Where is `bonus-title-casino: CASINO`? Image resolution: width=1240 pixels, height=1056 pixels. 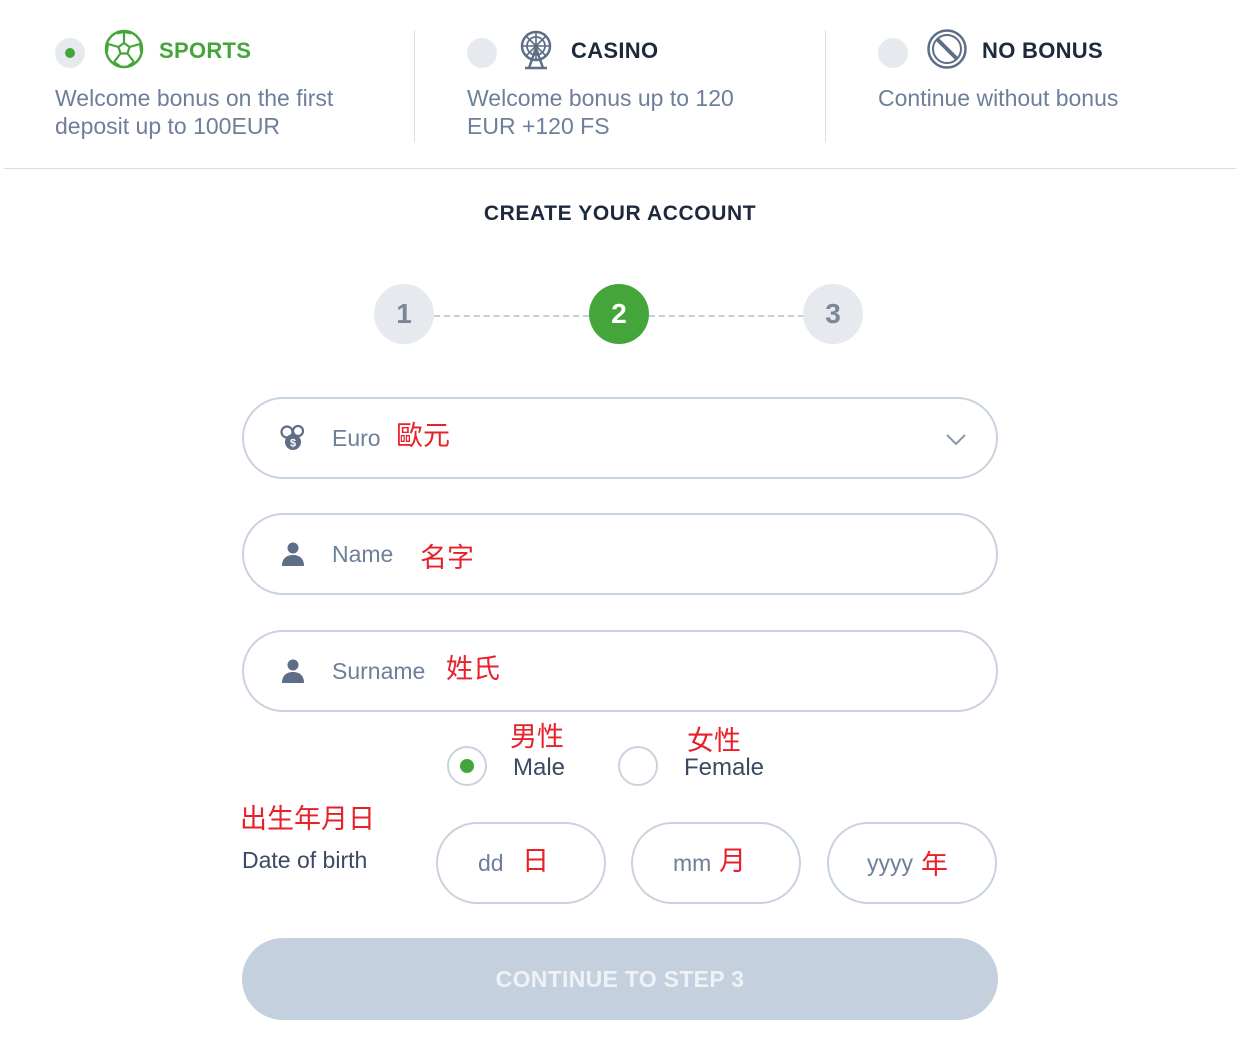 bonus-title-casino: CASINO is located at coordinates (615, 50).